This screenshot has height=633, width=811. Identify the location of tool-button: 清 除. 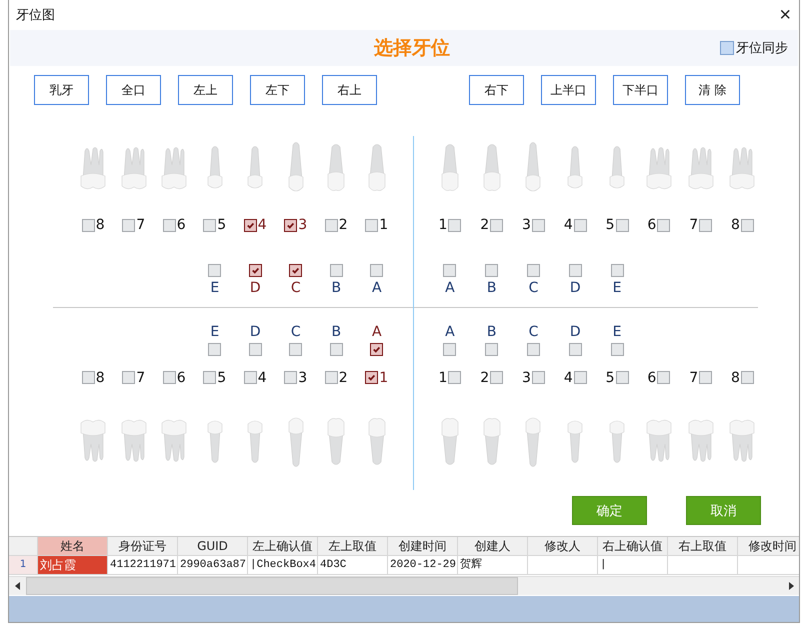
(712, 90).